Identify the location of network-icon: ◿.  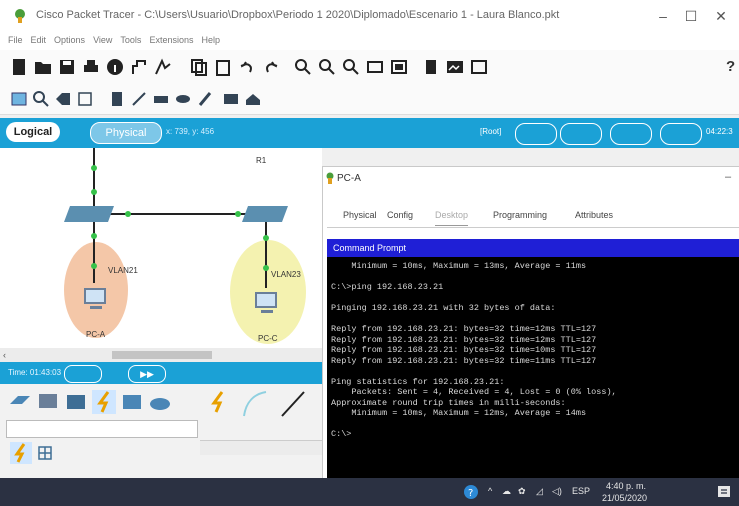
(539, 491).